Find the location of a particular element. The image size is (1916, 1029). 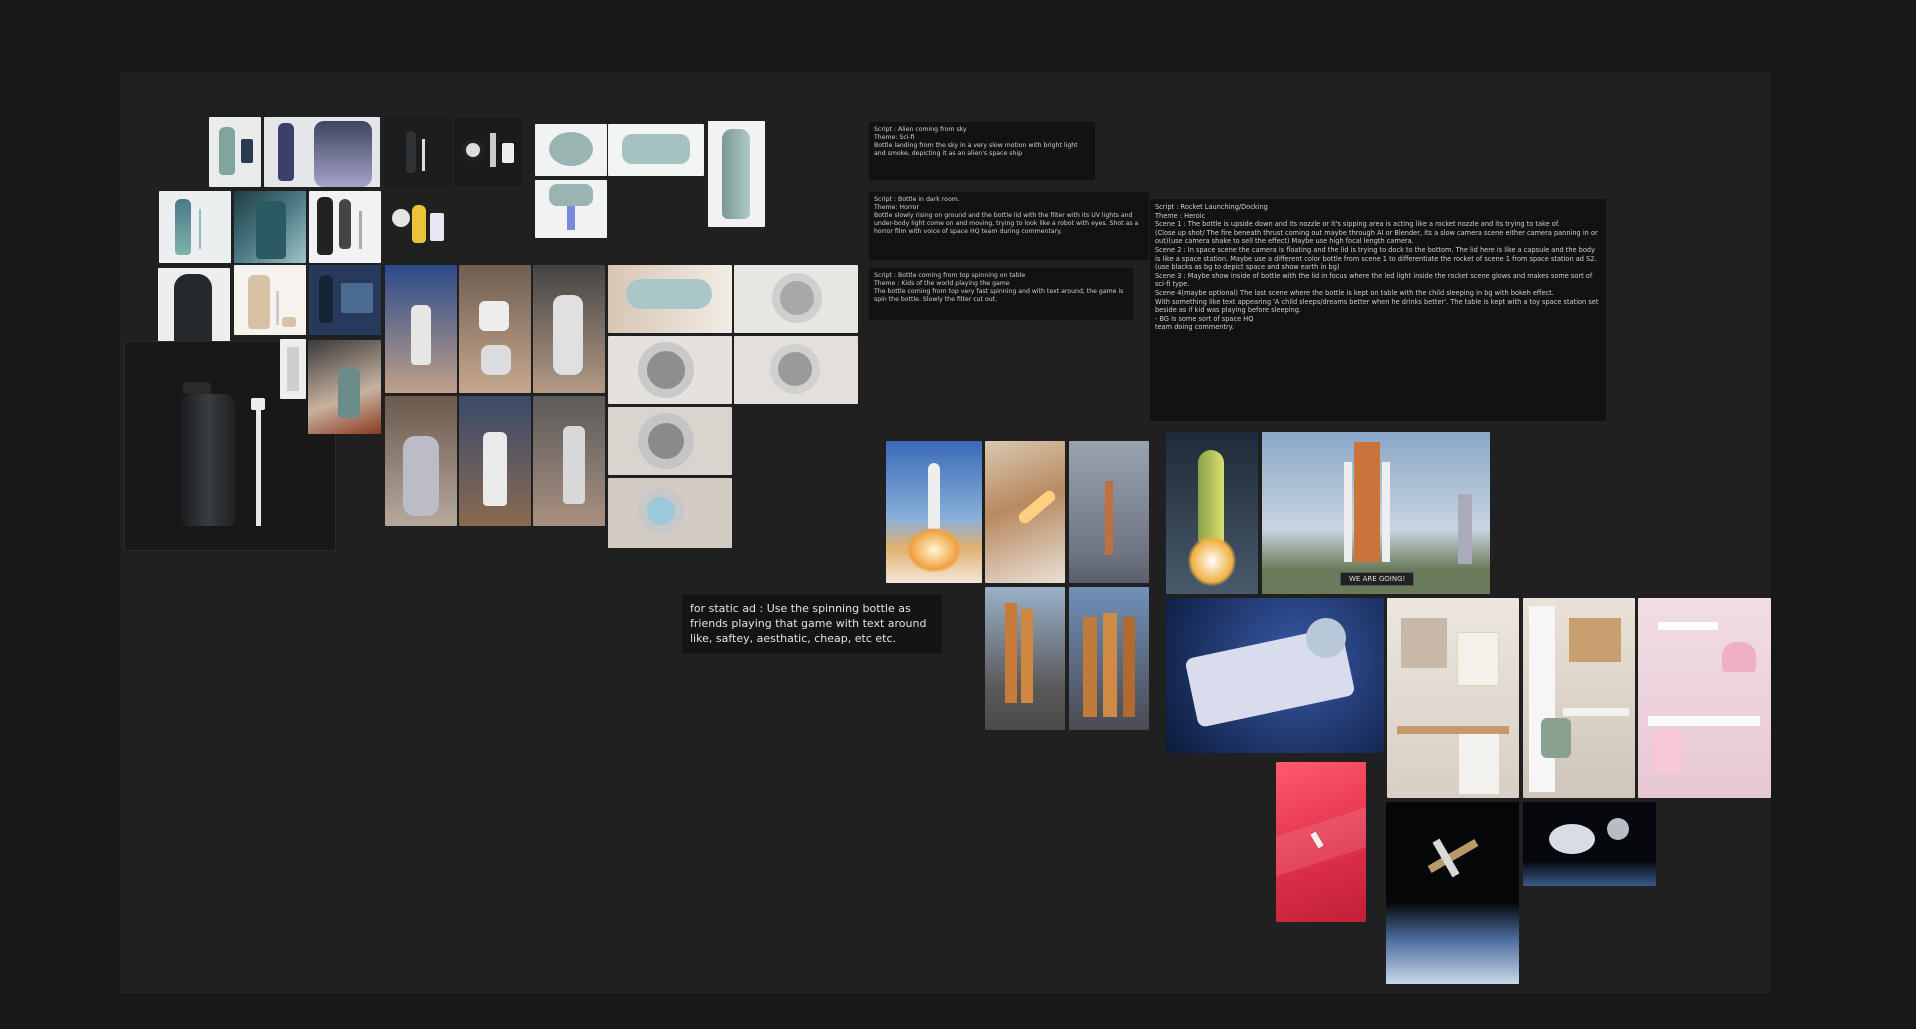

image-lid-side is located at coordinates (656, 150).